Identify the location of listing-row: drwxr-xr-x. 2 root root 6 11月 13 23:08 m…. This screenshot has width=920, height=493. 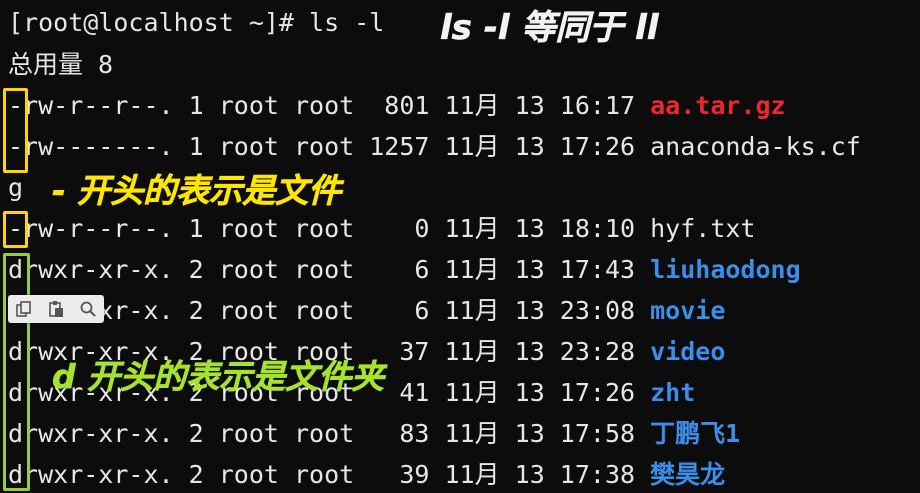
(366, 311).